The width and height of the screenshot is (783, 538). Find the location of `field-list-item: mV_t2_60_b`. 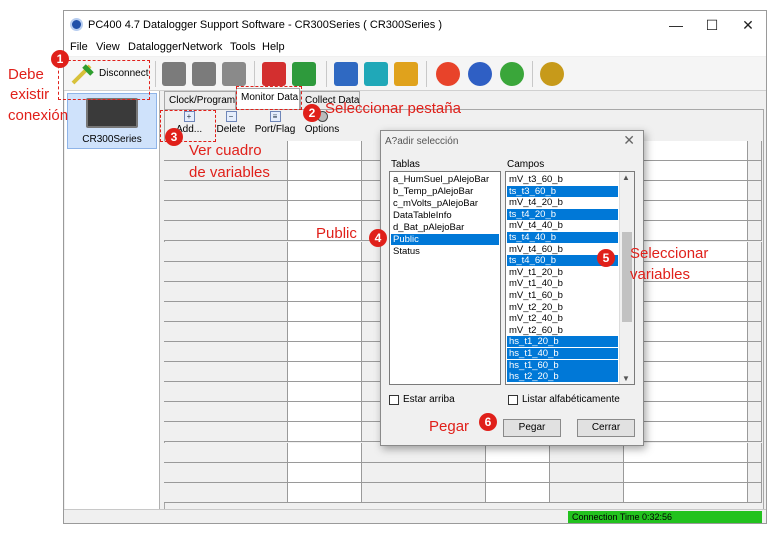

field-list-item: mV_t2_60_b is located at coordinates (562, 330).